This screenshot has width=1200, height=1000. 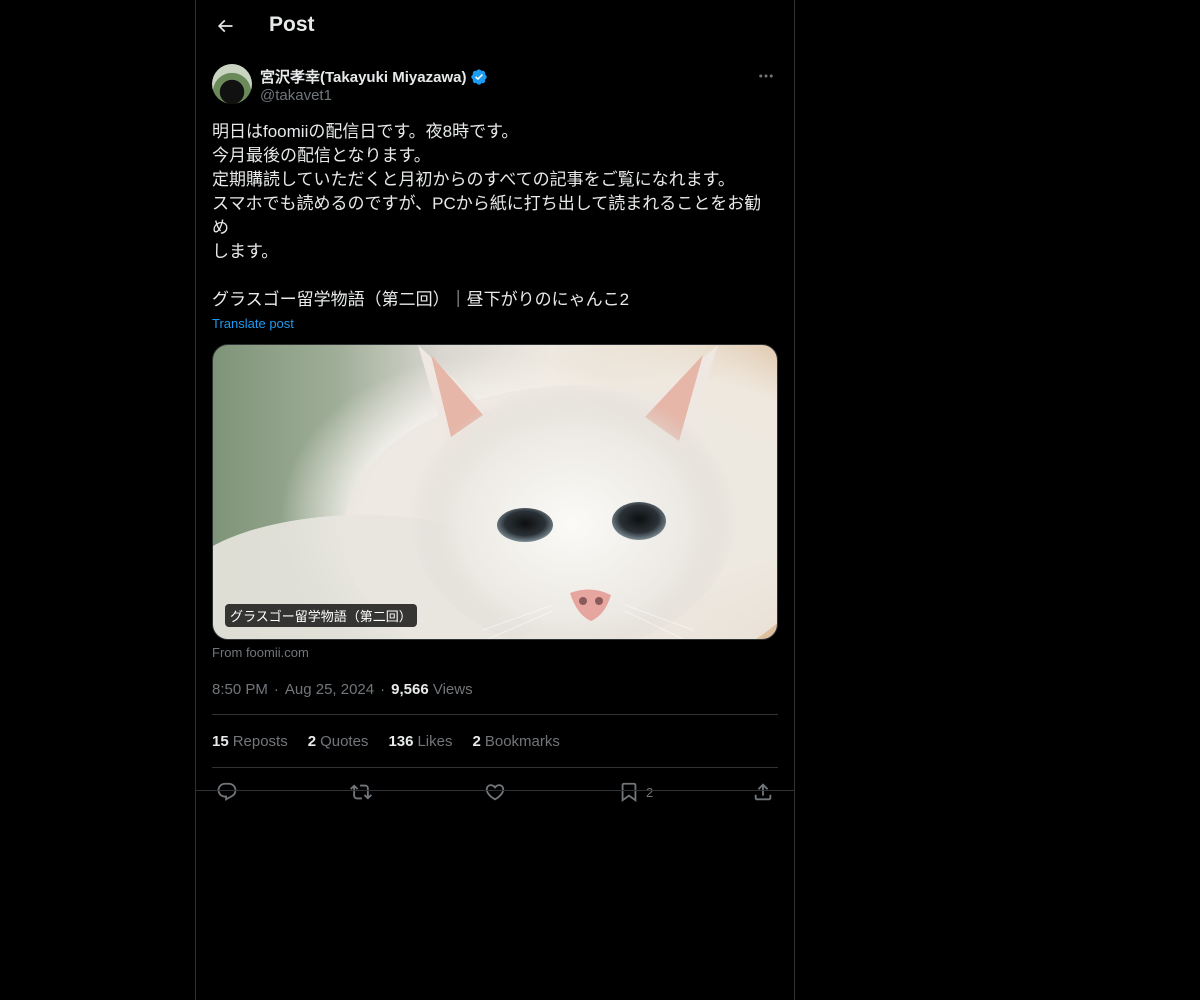 I want to click on like-button, so click(x=495, y=792).